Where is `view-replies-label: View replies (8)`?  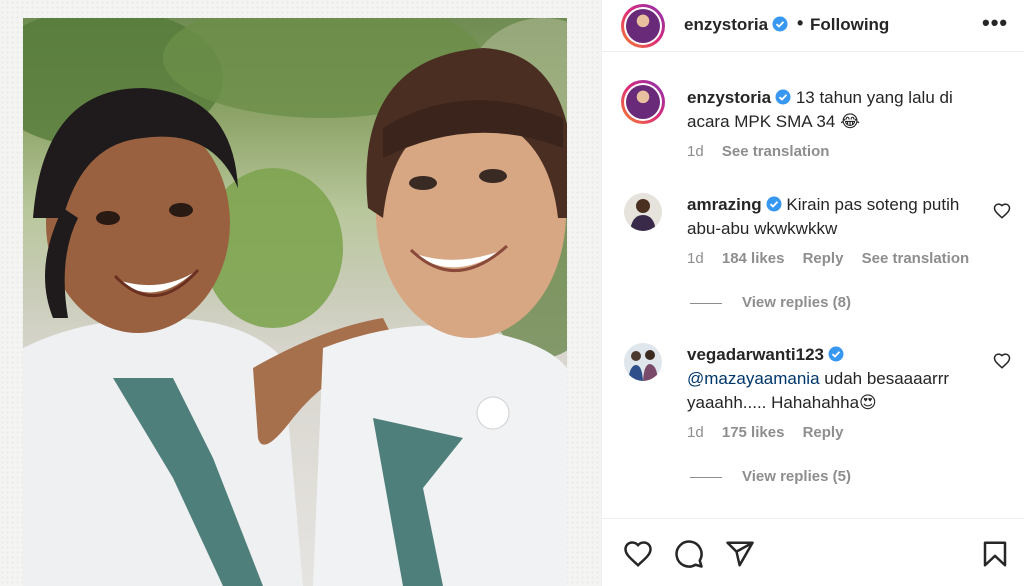 view-replies-label: View replies (8) is located at coordinates (796, 302).